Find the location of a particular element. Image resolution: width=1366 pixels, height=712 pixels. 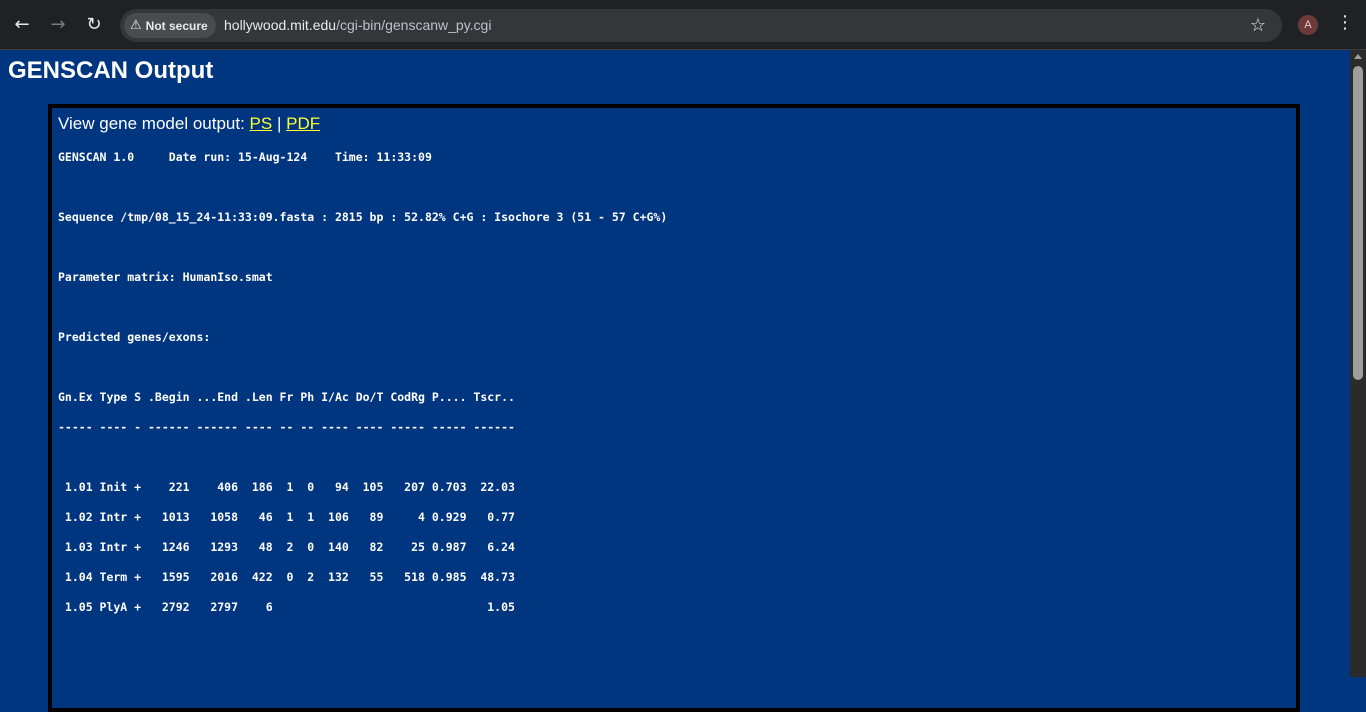

view-gene-model-line: View gene model output: PS | PDF is located at coordinates (189, 124).